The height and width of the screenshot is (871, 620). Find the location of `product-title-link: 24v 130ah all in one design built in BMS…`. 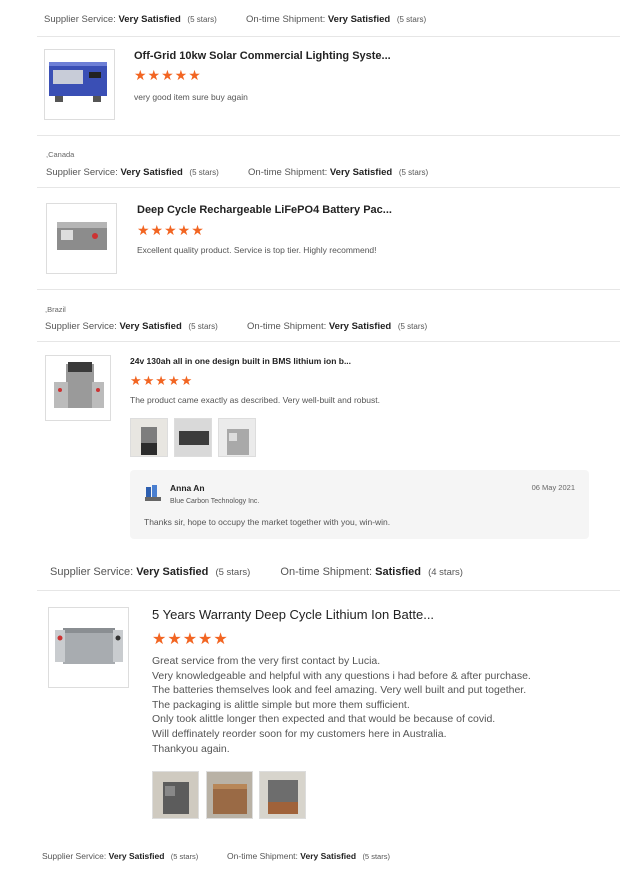

product-title-link: 24v 130ah all in one design built in BMS… is located at coordinates (240, 361).